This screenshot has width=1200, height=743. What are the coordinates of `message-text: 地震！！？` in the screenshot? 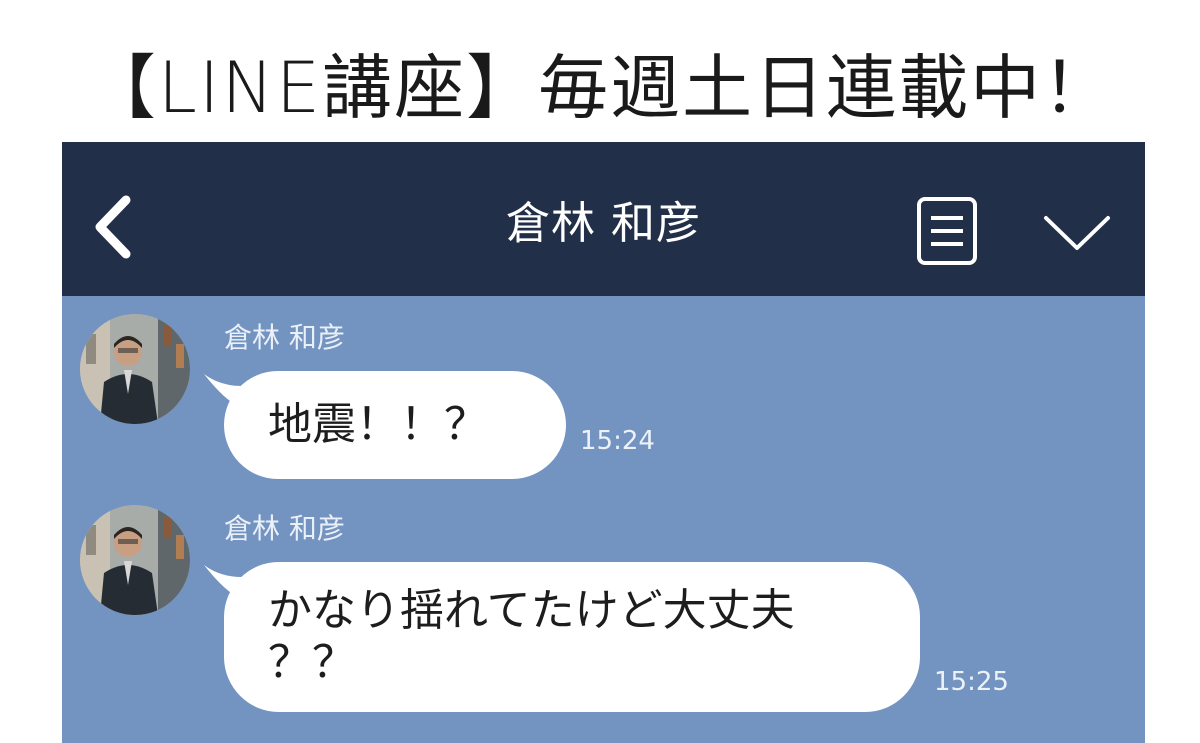 It's located at (378, 424).